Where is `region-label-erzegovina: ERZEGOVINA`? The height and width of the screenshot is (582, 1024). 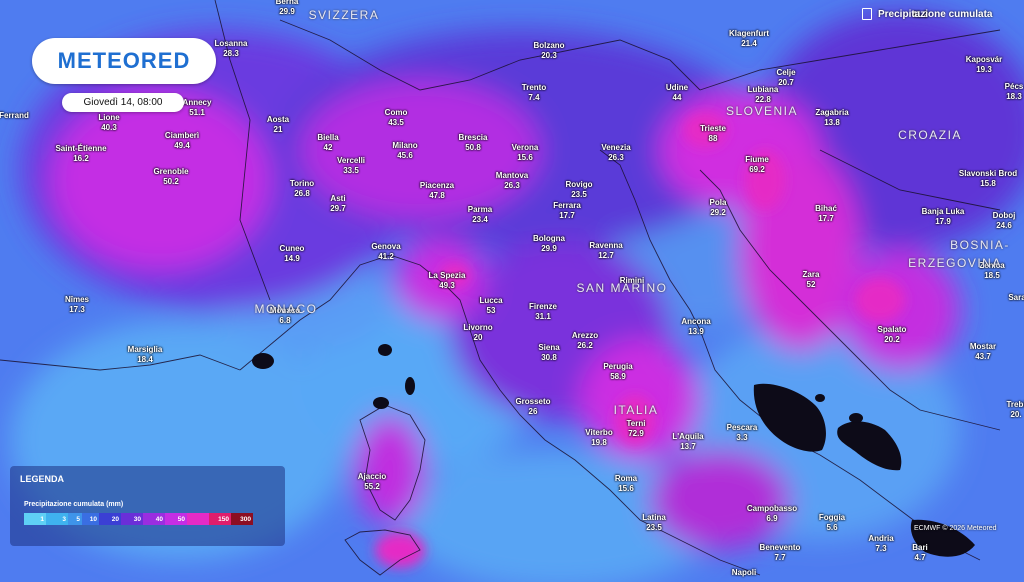 region-label-erzegovina: ERZEGOVINA is located at coordinates (955, 263).